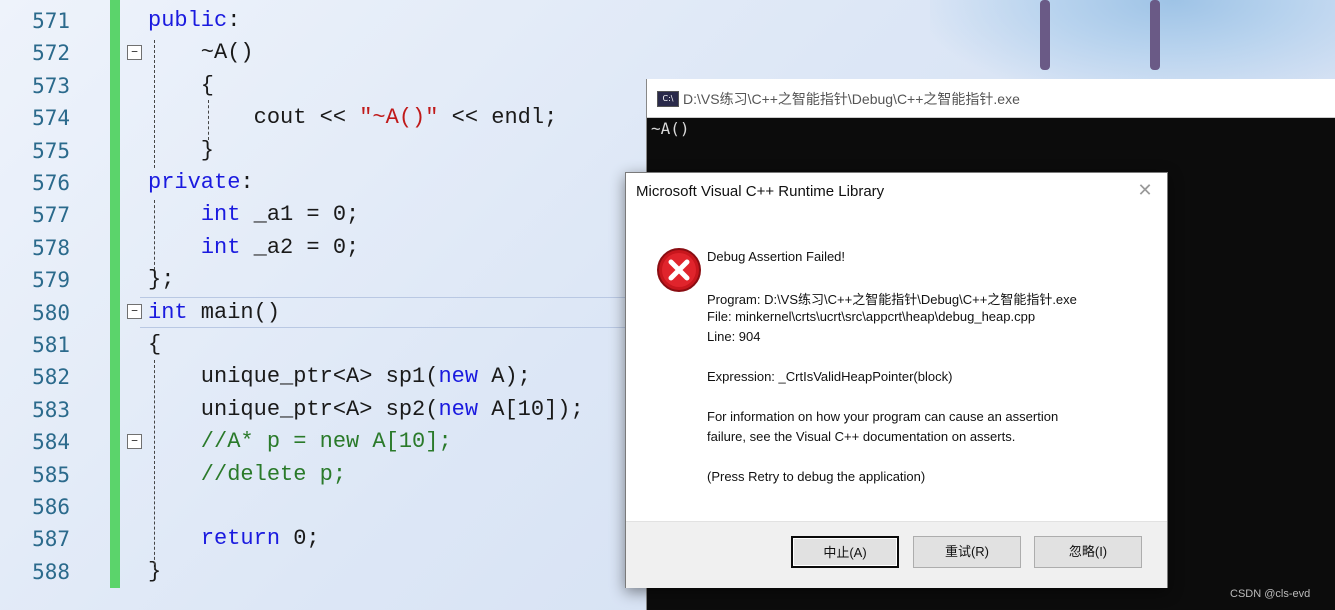 Image resolution: width=1335 pixels, height=610 pixels. What do you see at coordinates (1145, 191) in the screenshot?
I see `close-icon: ✕` at bounding box center [1145, 191].